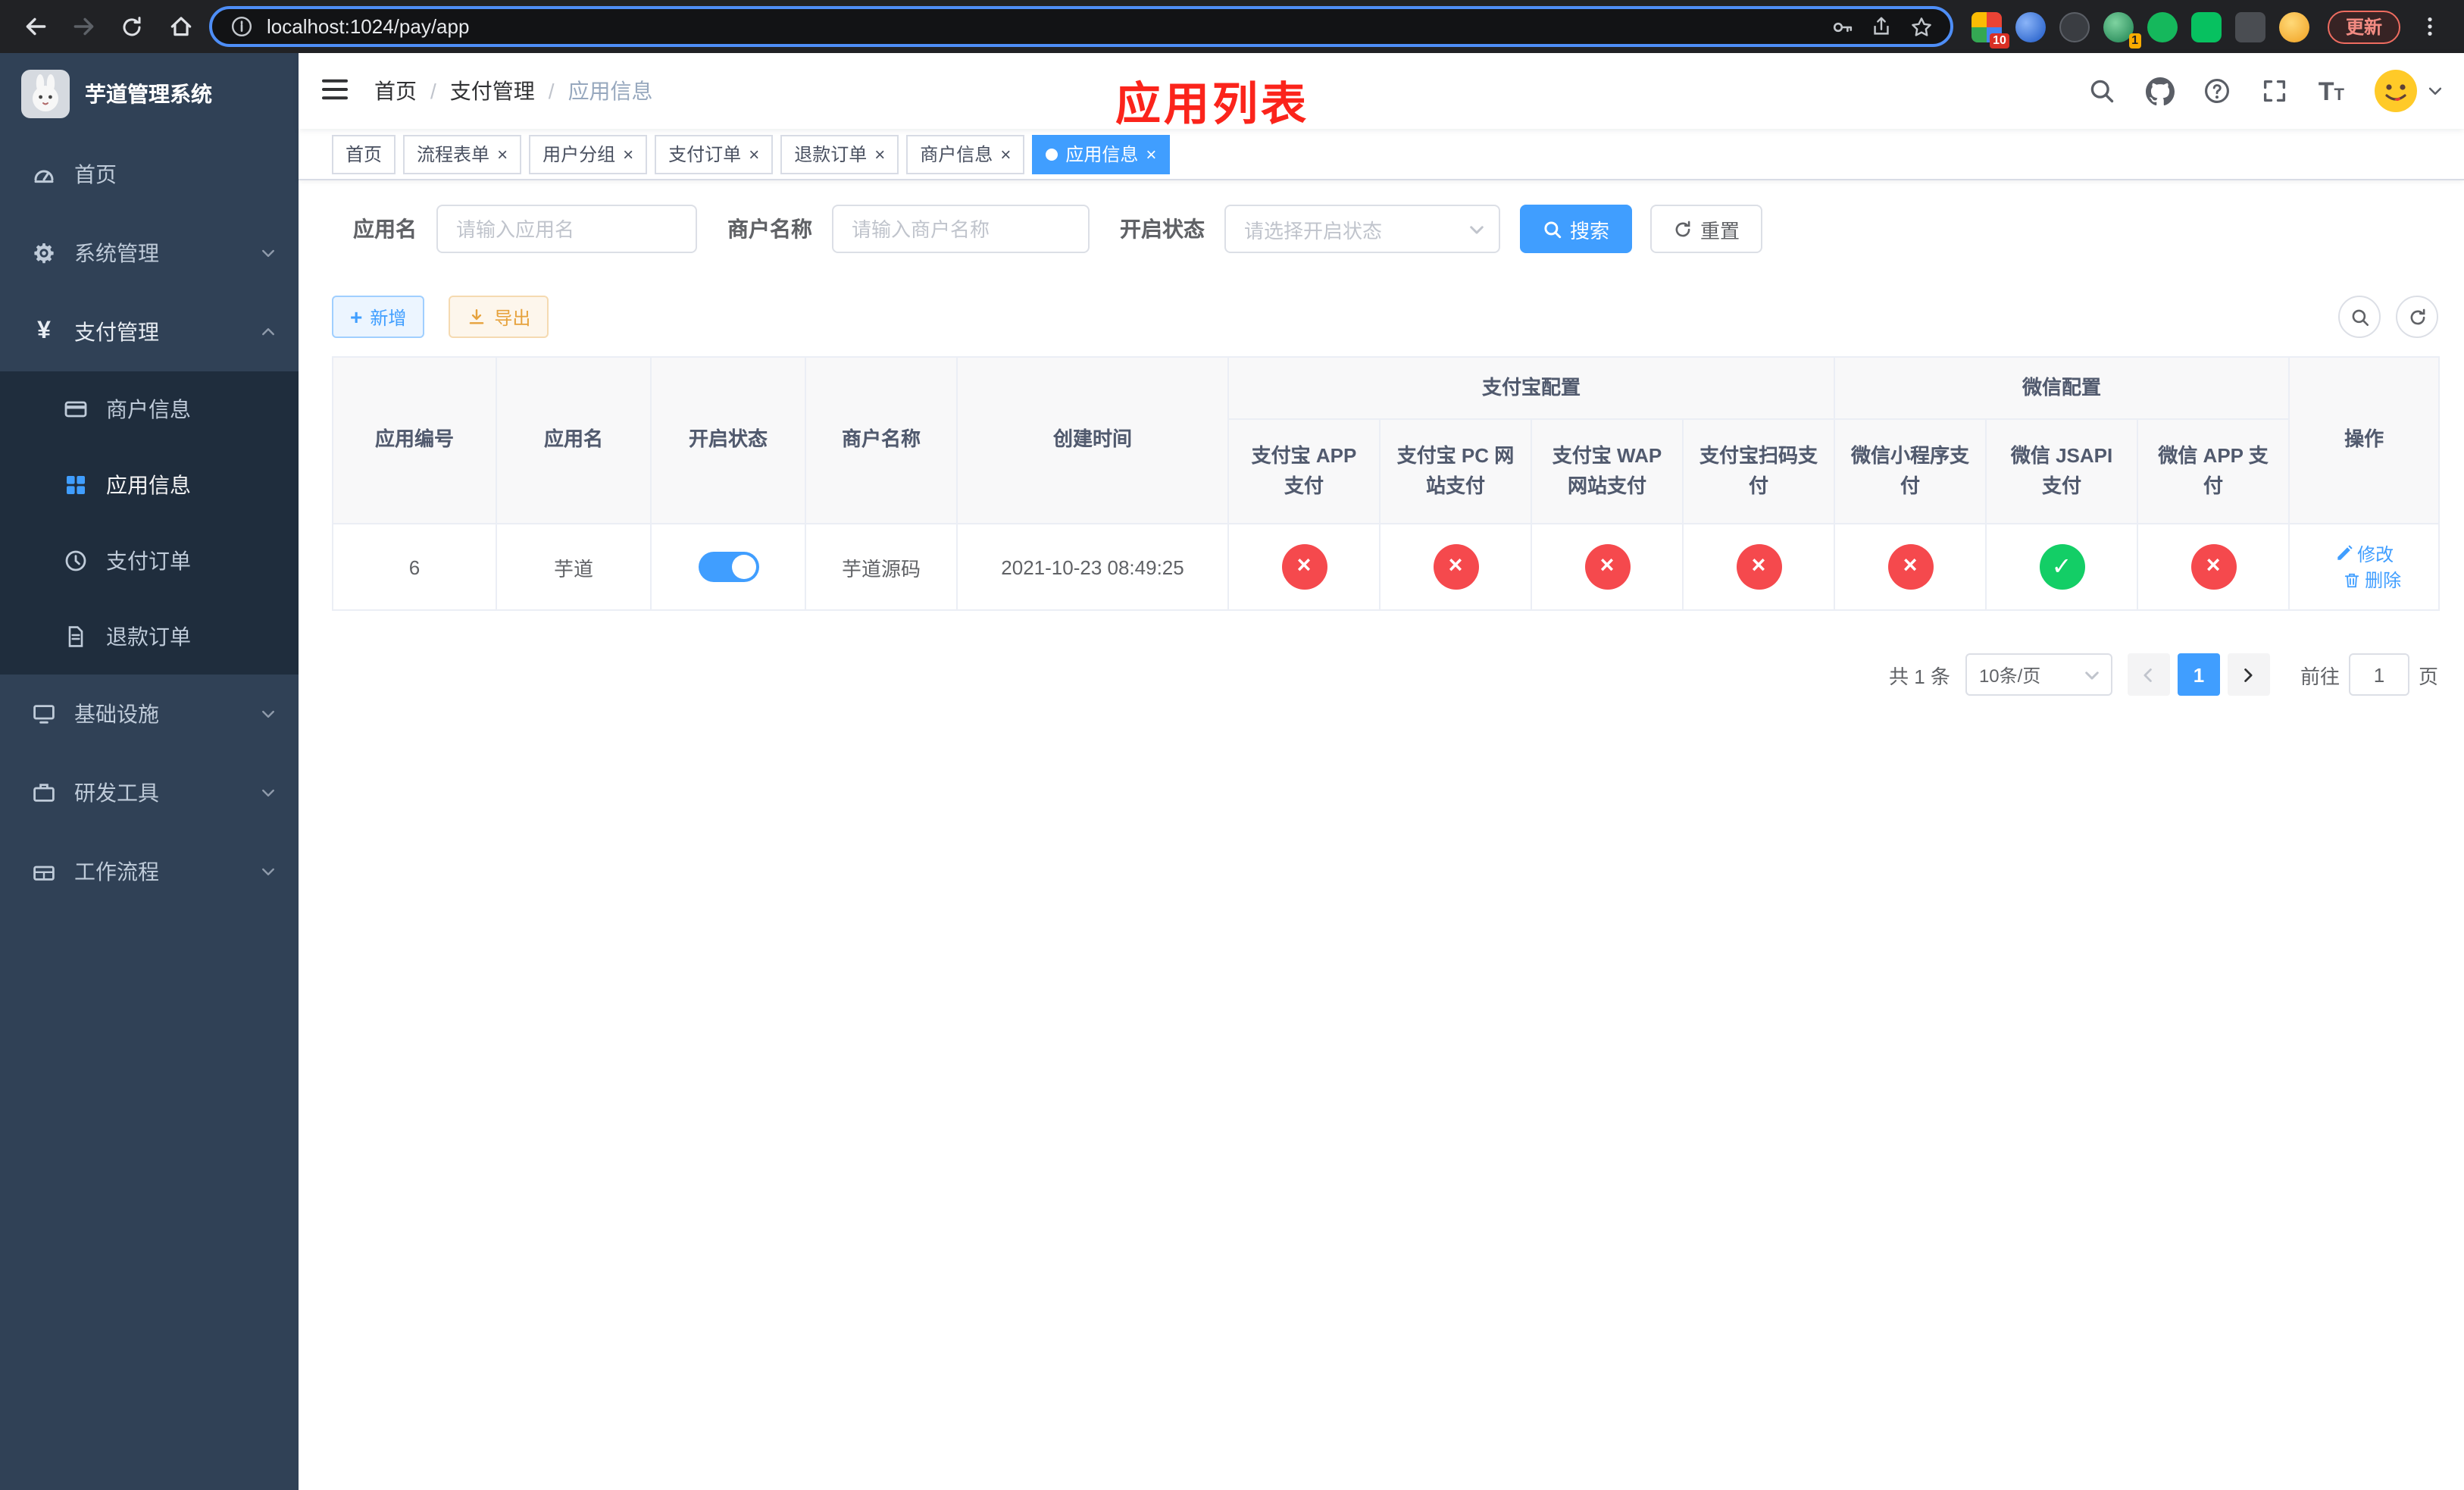 This screenshot has width=2464, height=1490. I want to click on avatar, so click(2396, 91).